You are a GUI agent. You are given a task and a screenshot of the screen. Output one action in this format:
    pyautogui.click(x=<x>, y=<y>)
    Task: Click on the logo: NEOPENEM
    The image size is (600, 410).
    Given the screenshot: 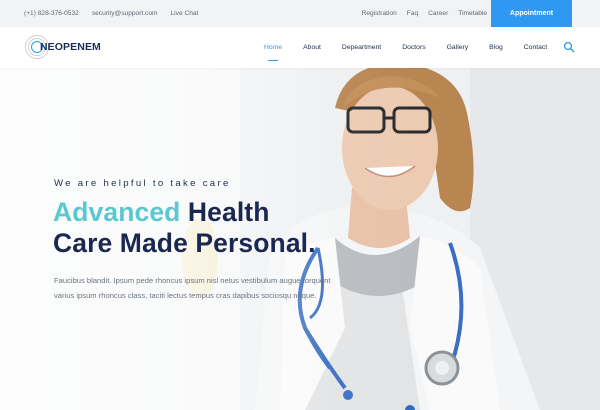 What is the action you would take?
    pyautogui.click(x=62, y=47)
    